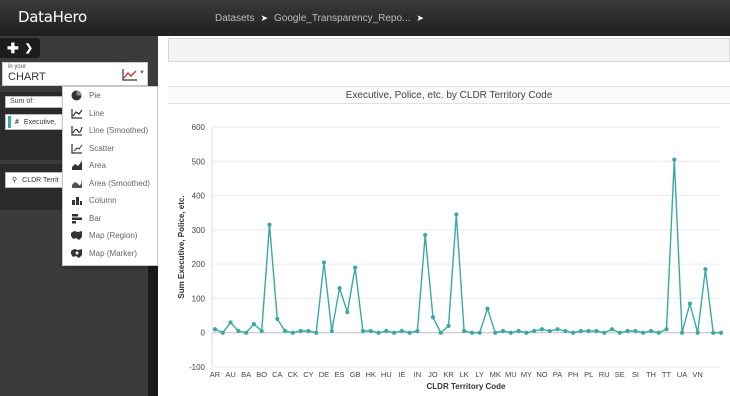  I want to click on chart-menu-item-label: Bar, so click(95, 218).